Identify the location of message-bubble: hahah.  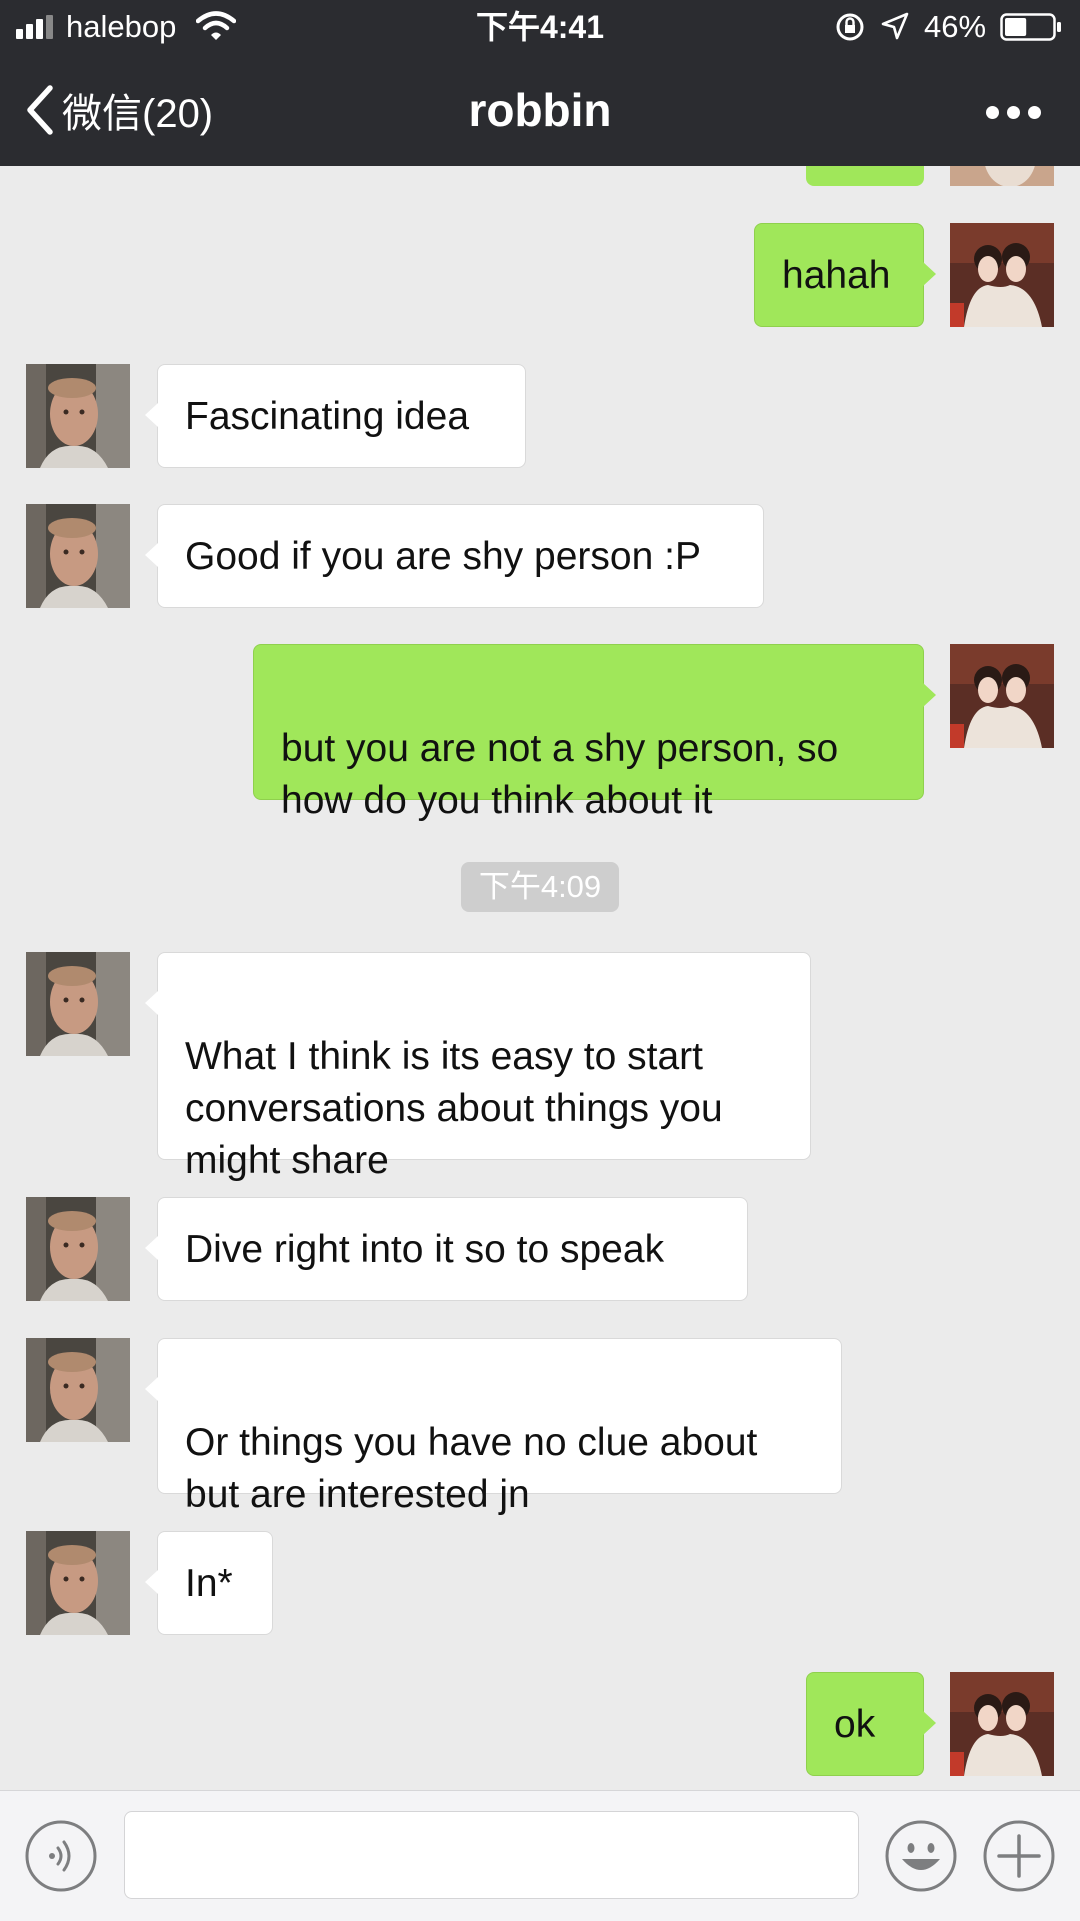
(845, 275).